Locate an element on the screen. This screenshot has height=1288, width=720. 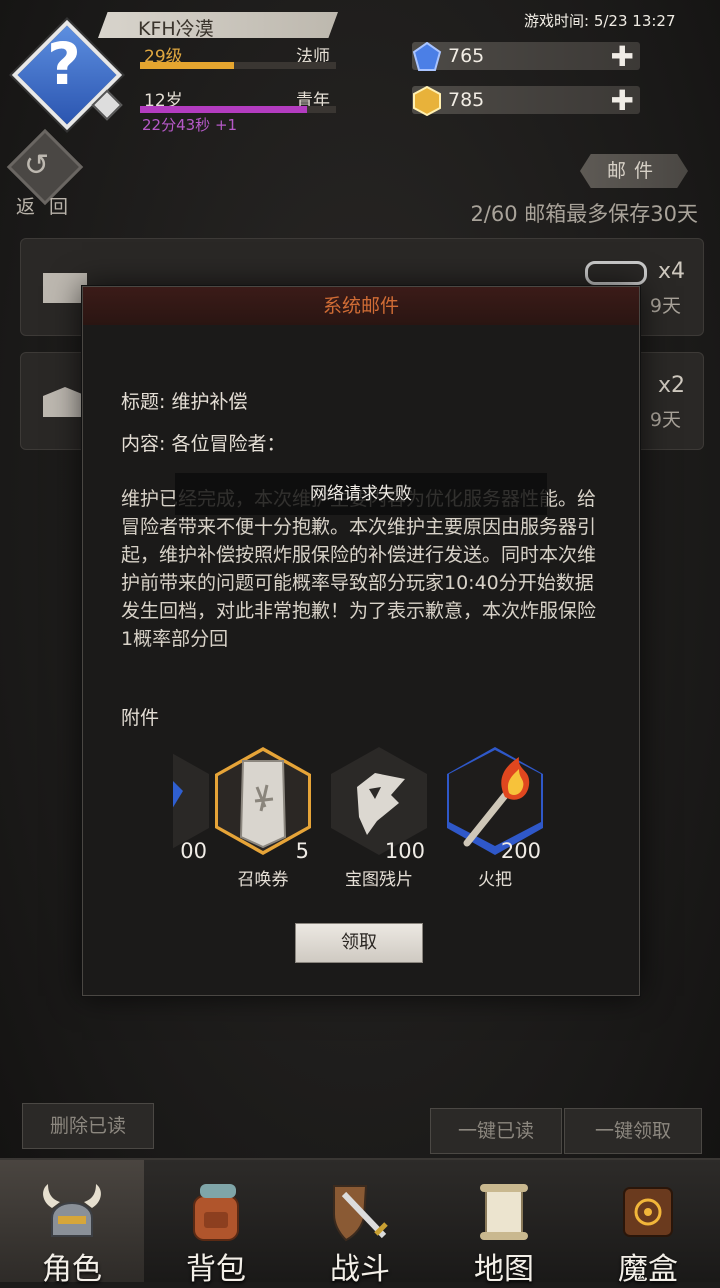
resource-coins: 785 ✚ is located at coordinates (526, 100).